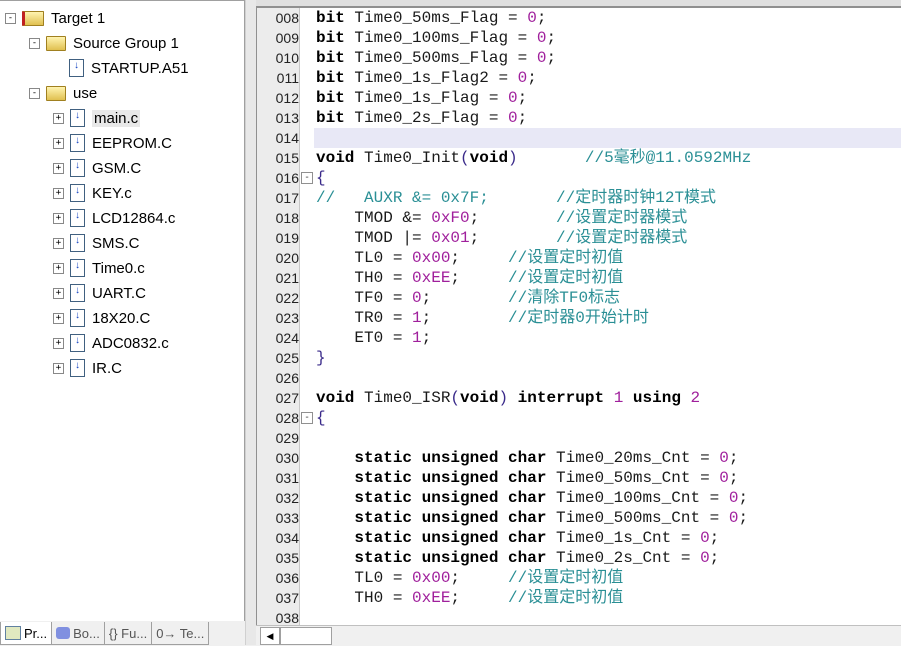 The image size is (901, 646). What do you see at coordinates (330, 98) in the screenshot?
I see `code-token: bit` at bounding box center [330, 98].